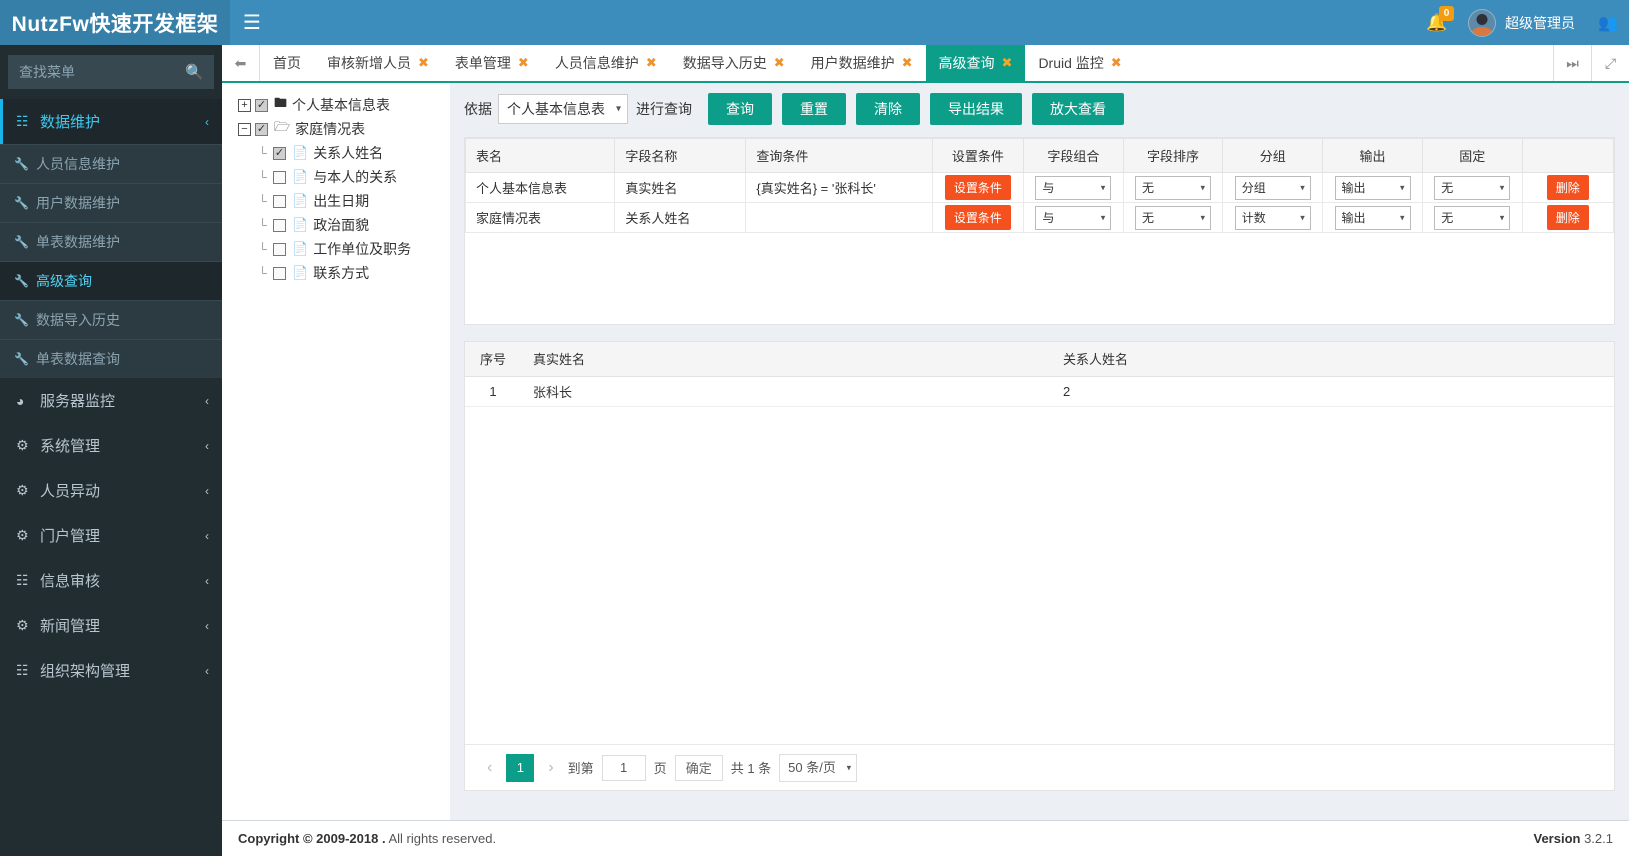 The height and width of the screenshot is (856, 1629). What do you see at coordinates (814, 109) in the screenshot?
I see `reset-button: 重置` at bounding box center [814, 109].